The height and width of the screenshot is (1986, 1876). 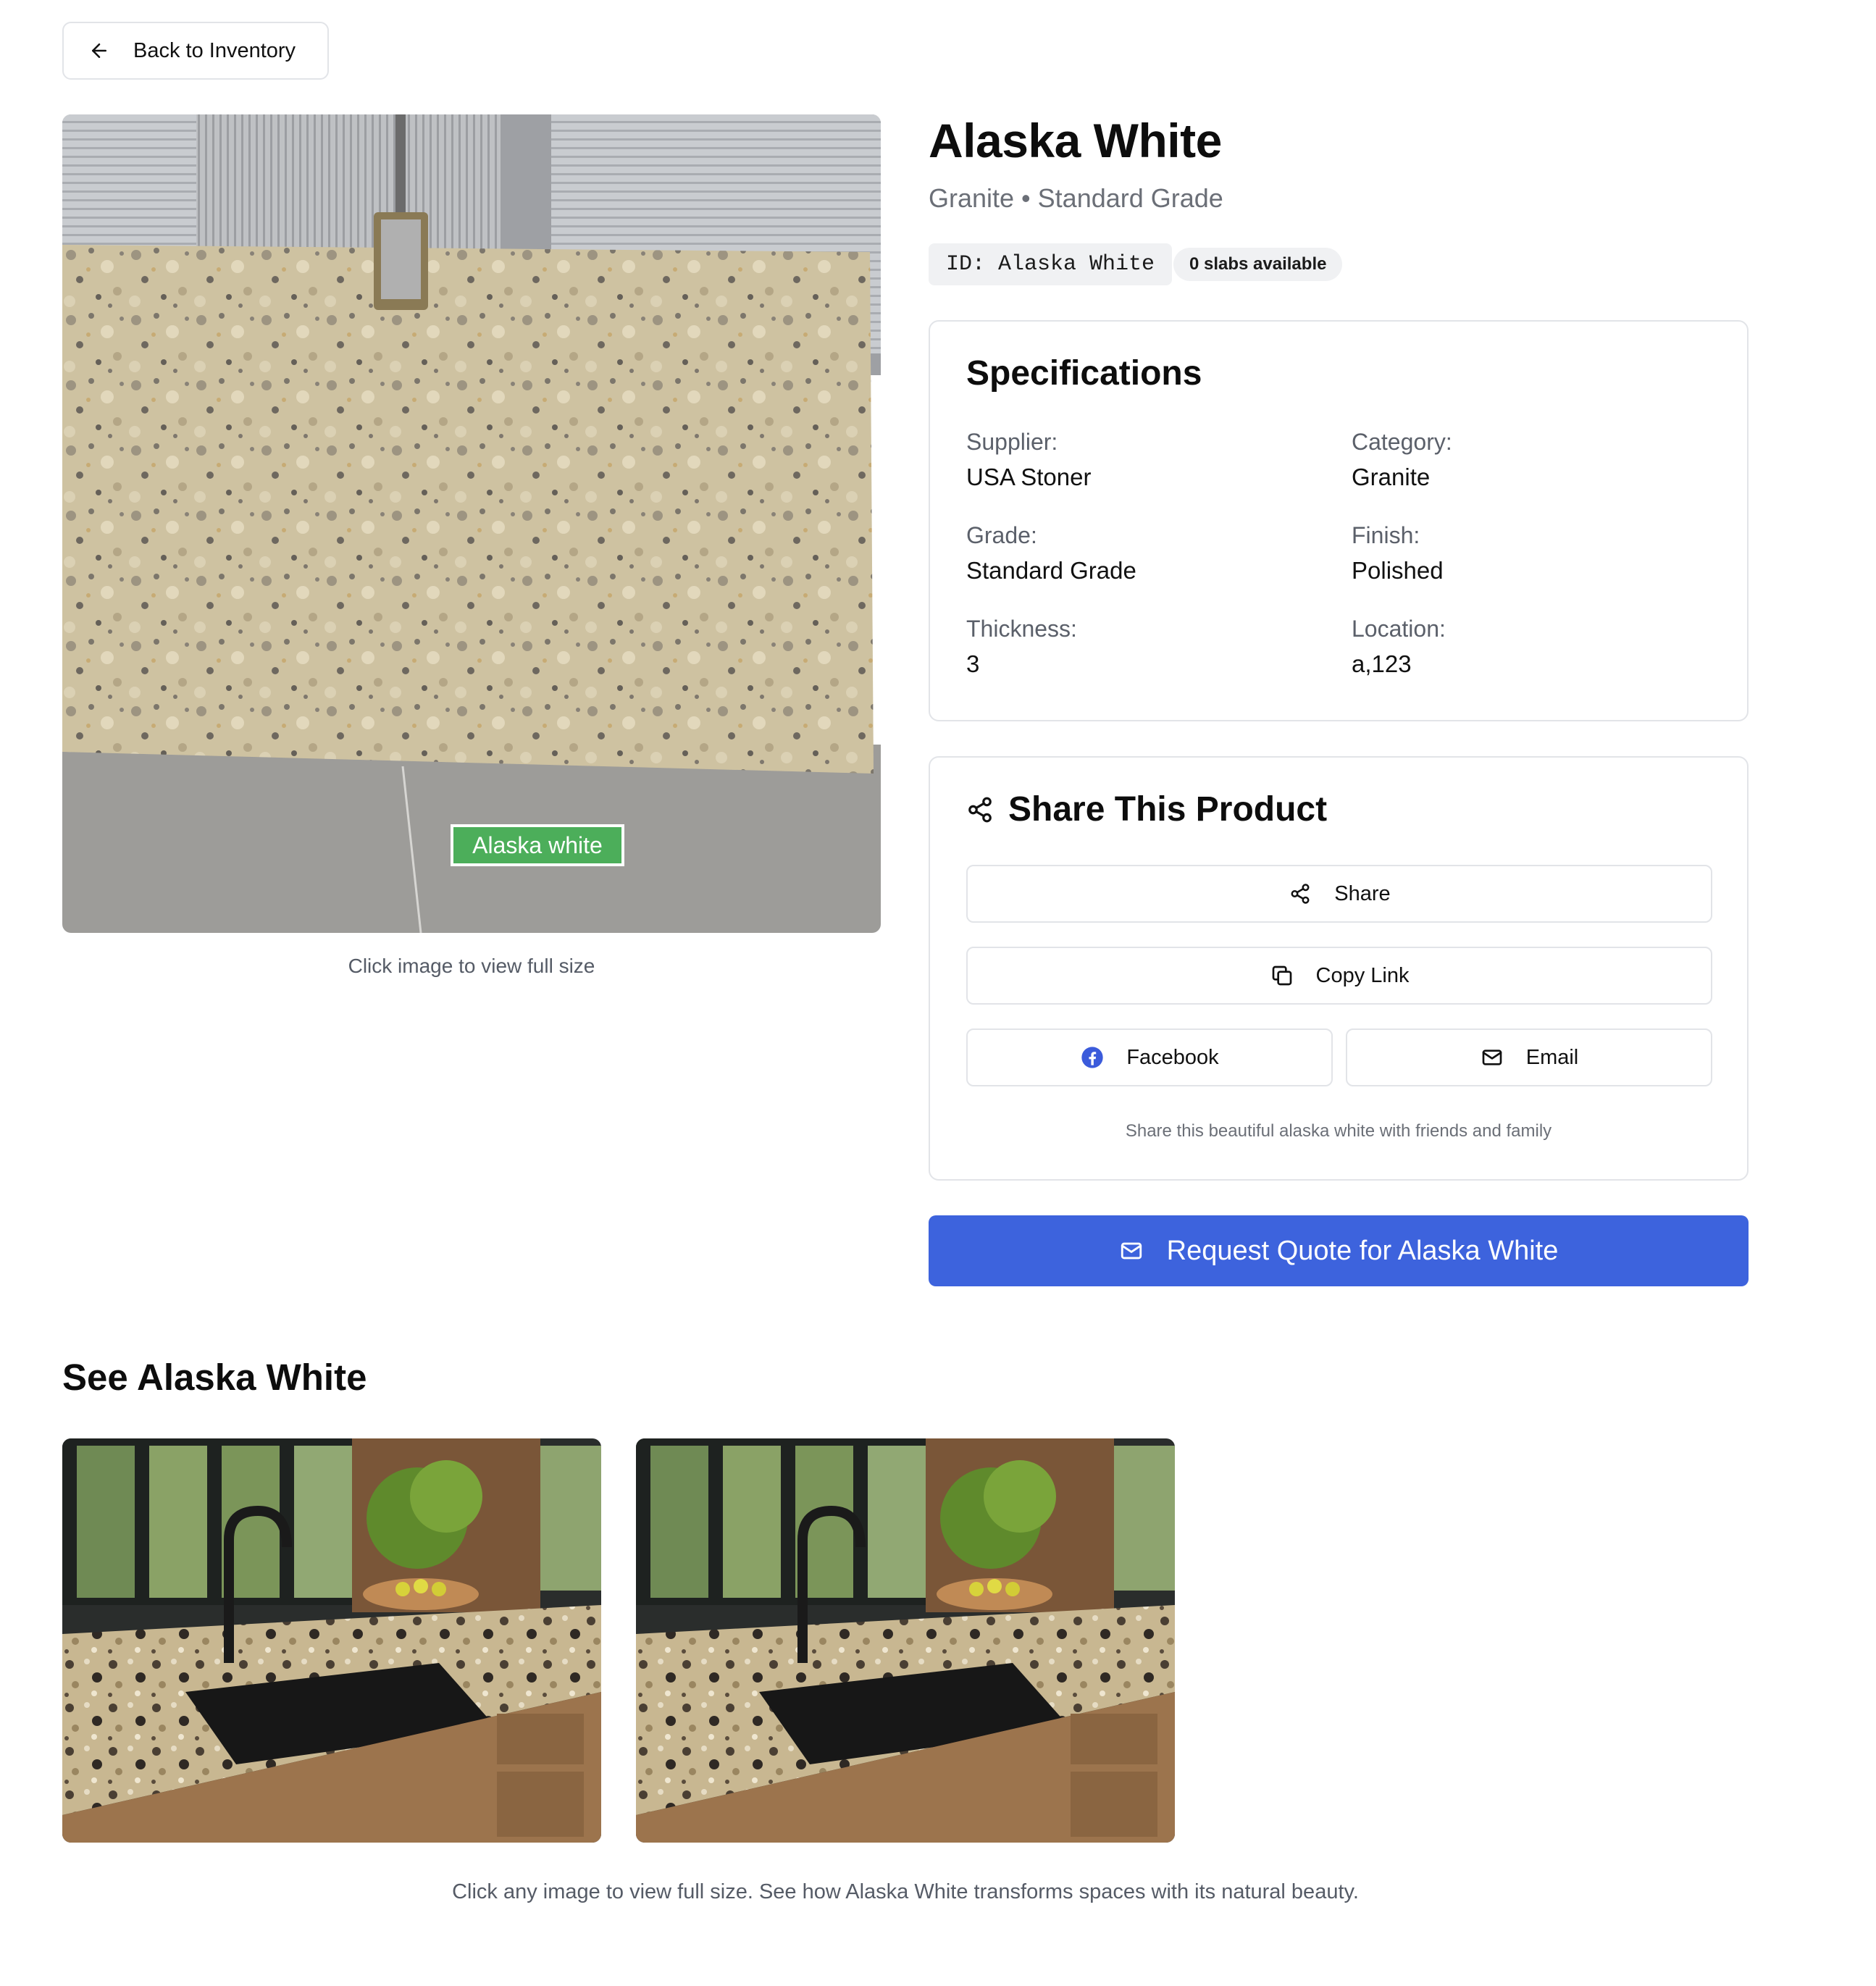 I want to click on spec-label: Location:, so click(x=1399, y=629).